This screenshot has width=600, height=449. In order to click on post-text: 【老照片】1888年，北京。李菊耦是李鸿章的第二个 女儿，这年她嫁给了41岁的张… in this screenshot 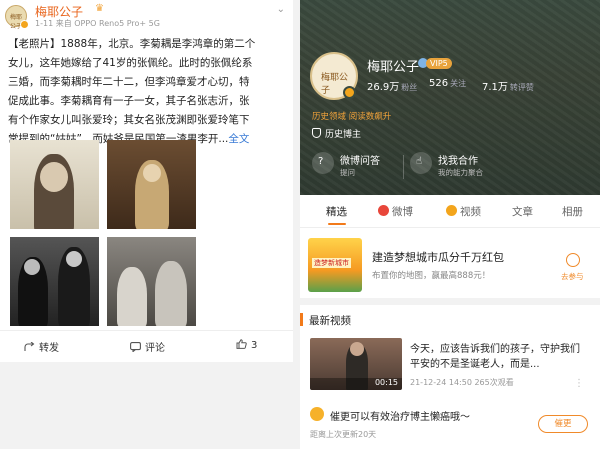, I will do `click(148, 92)`.